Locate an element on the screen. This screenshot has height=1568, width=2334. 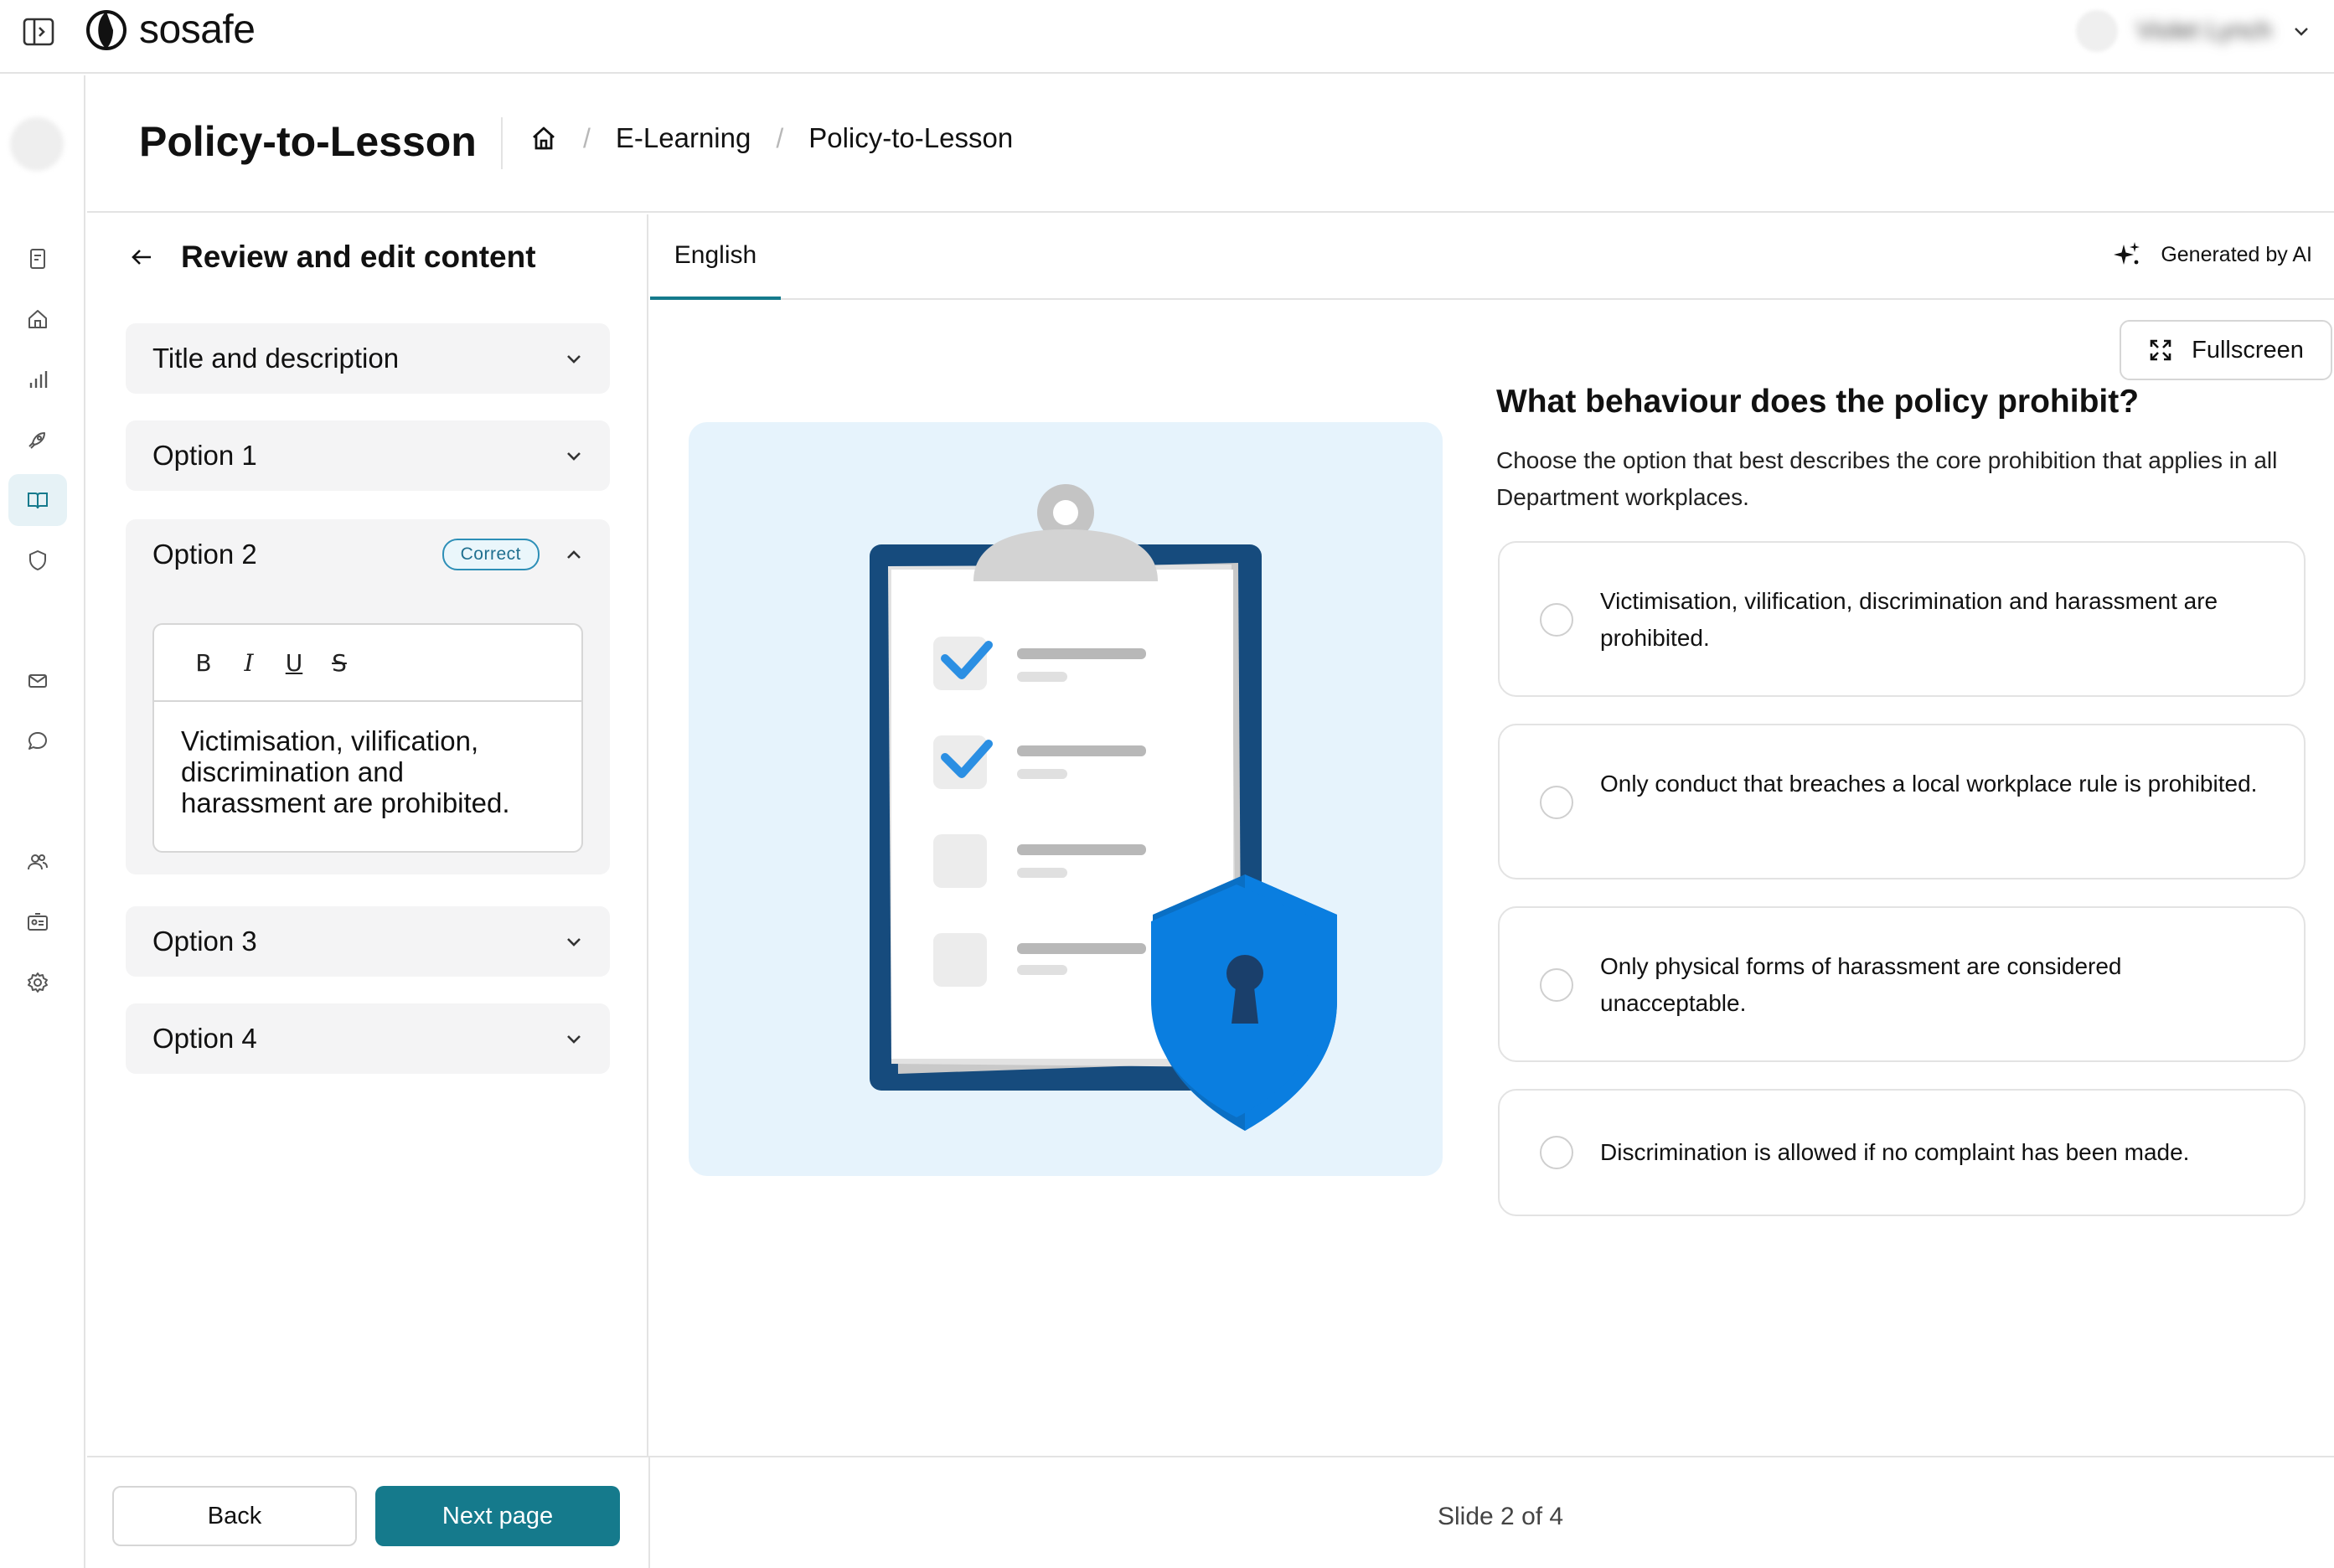
user-avatar is located at coordinates (2097, 31).